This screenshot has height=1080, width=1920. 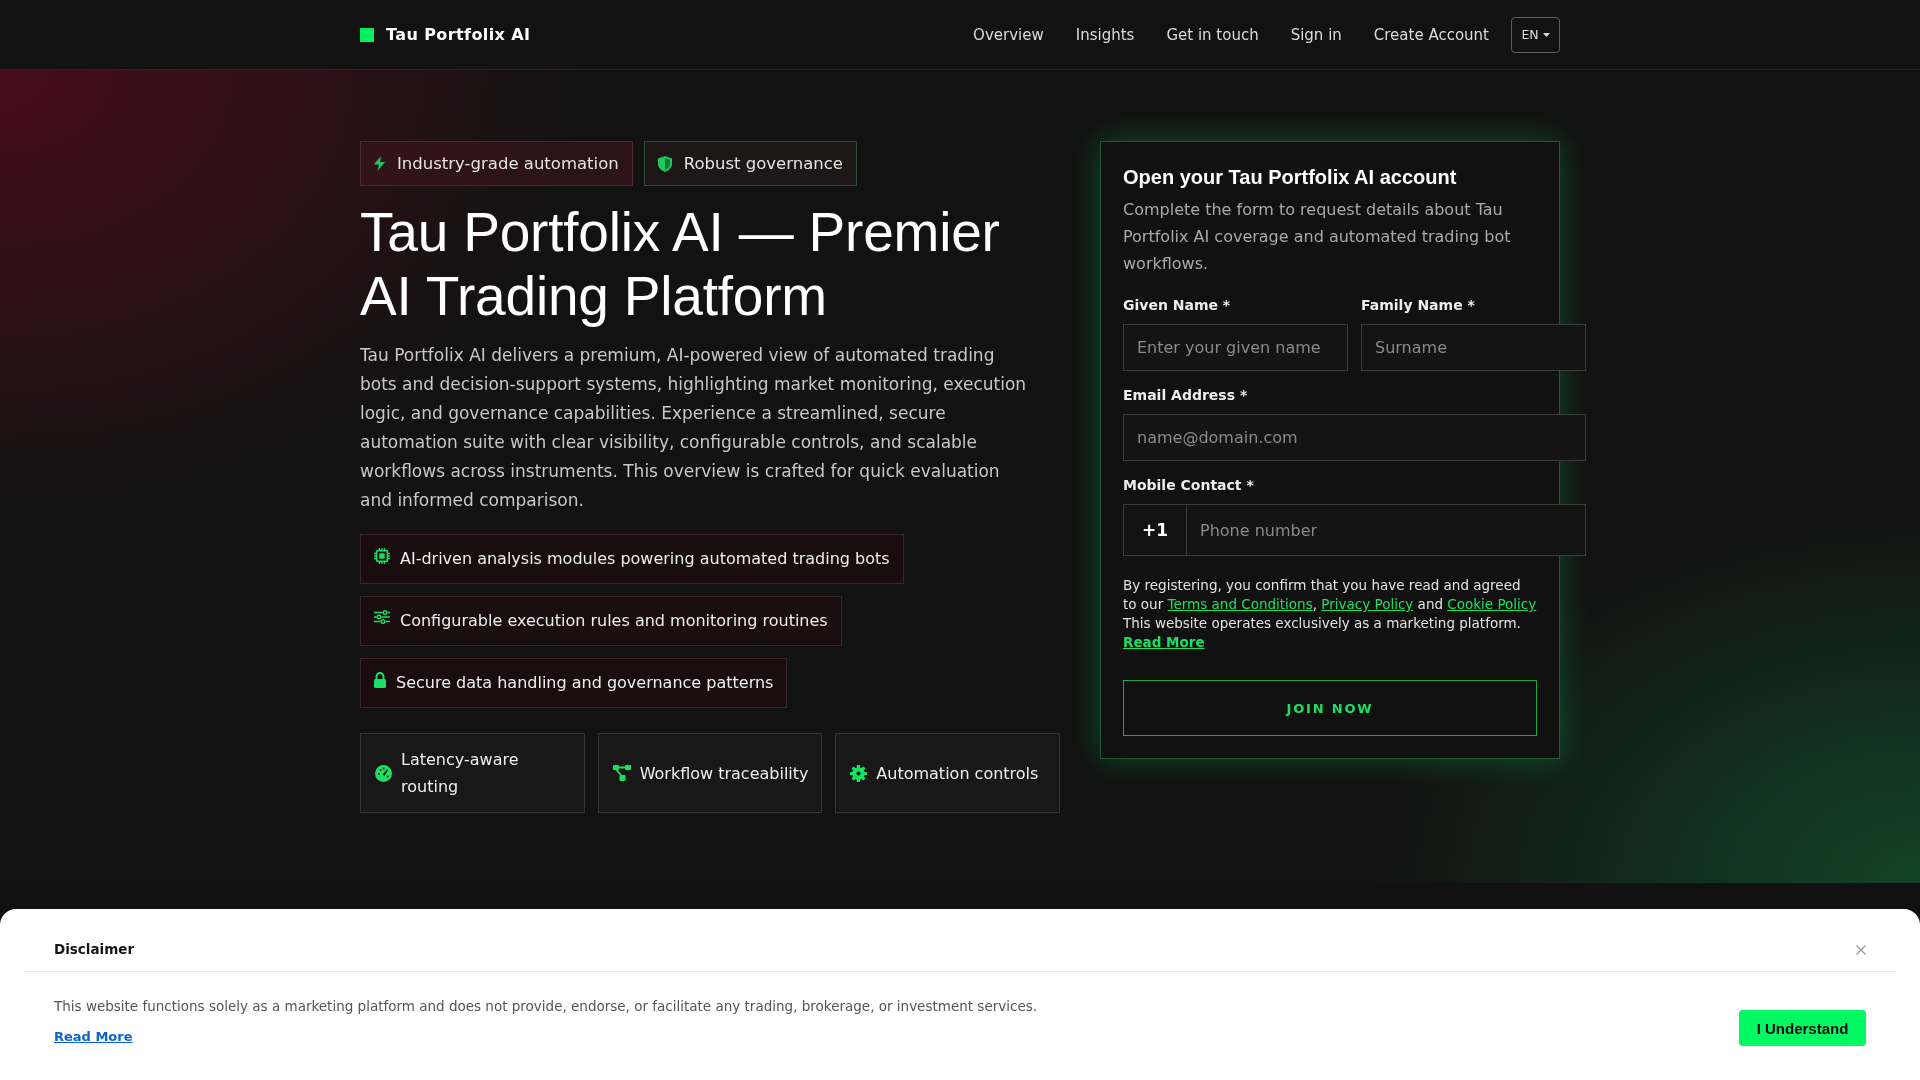 What do you see at coordinates (1367, 604) in the screenshot?
I see `policy-link: Privacy Policy` at bounding box center [1367, 604].